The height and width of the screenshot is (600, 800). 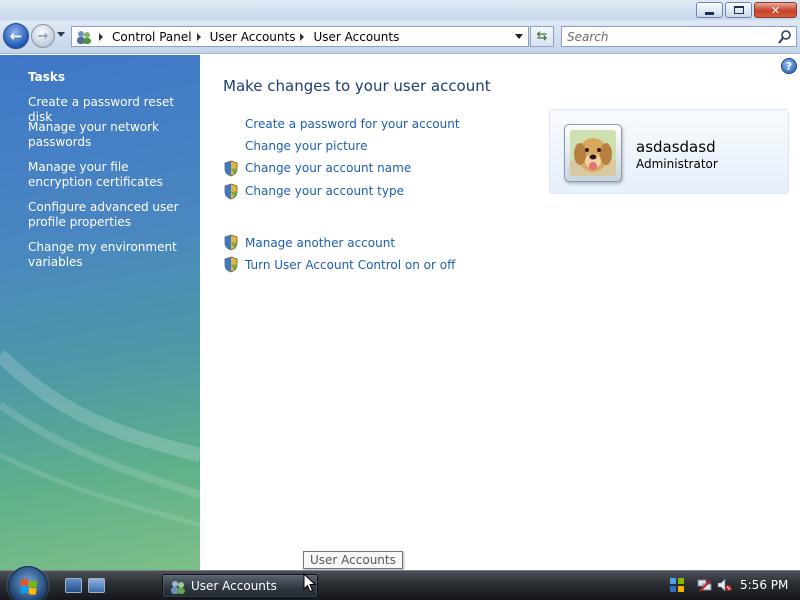 What do you see at coordinates (253, 37) in the screenshot?
I see `breadcrumb-user-accounts-category: User Accounts` at bounding box center [253, 37].